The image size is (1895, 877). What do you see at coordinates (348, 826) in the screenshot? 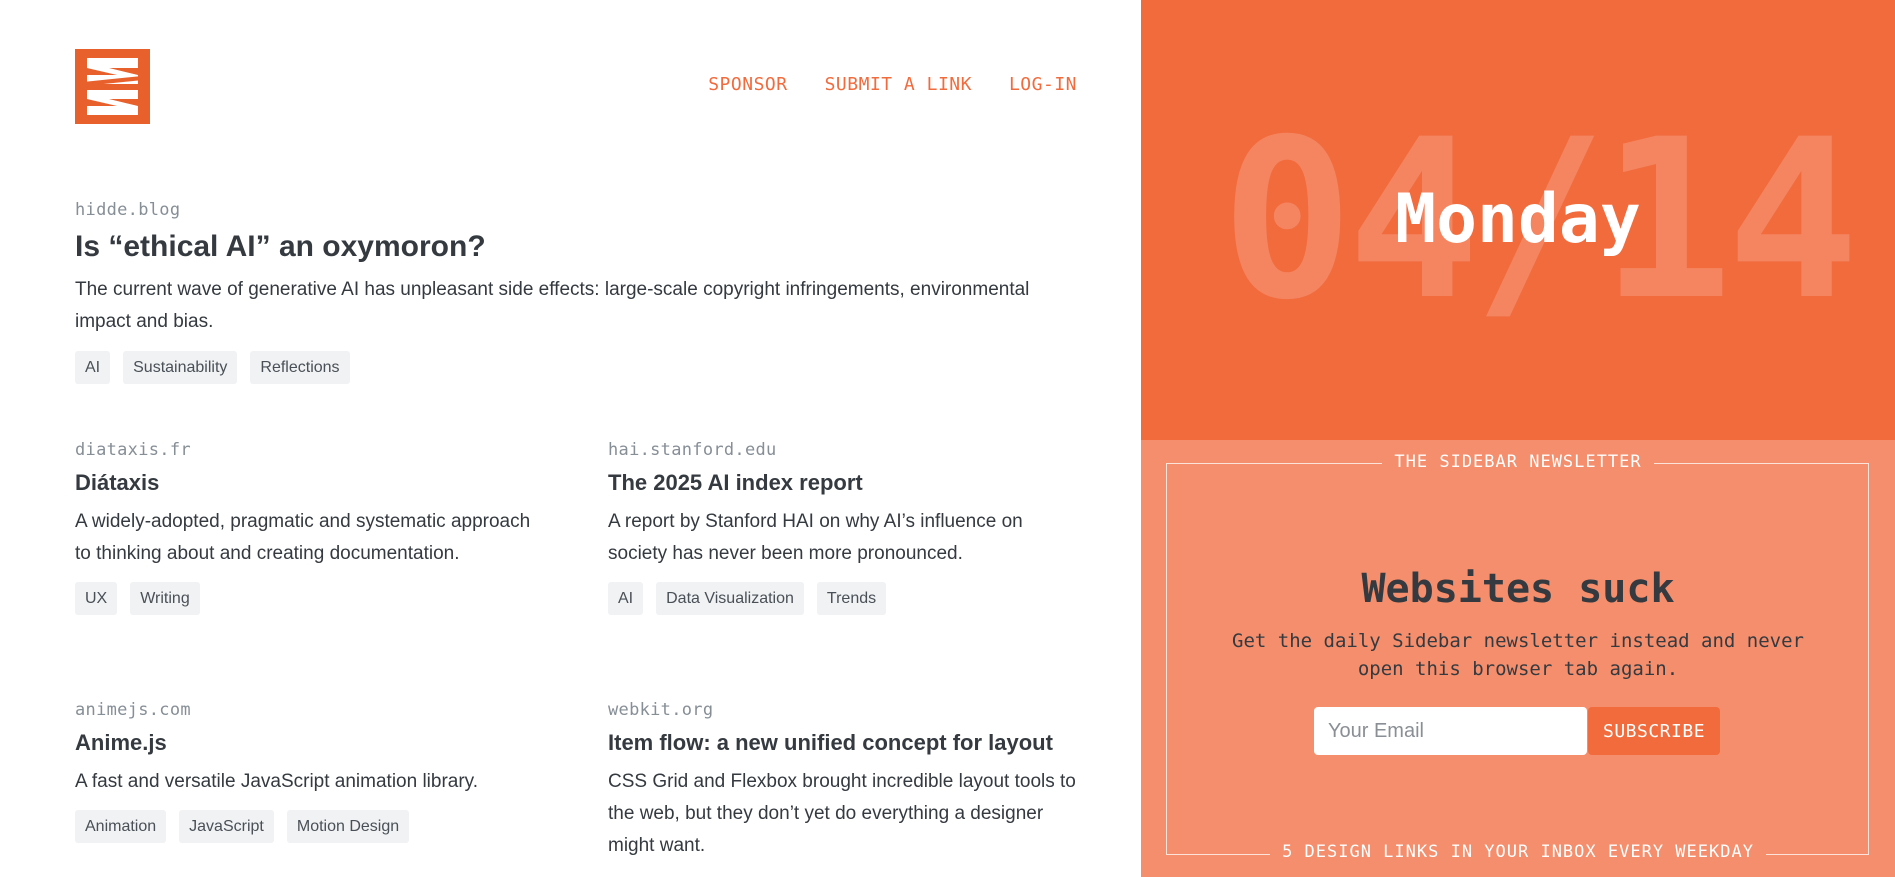
I see `tag: Motion Design` at bounding box center [348, 826].